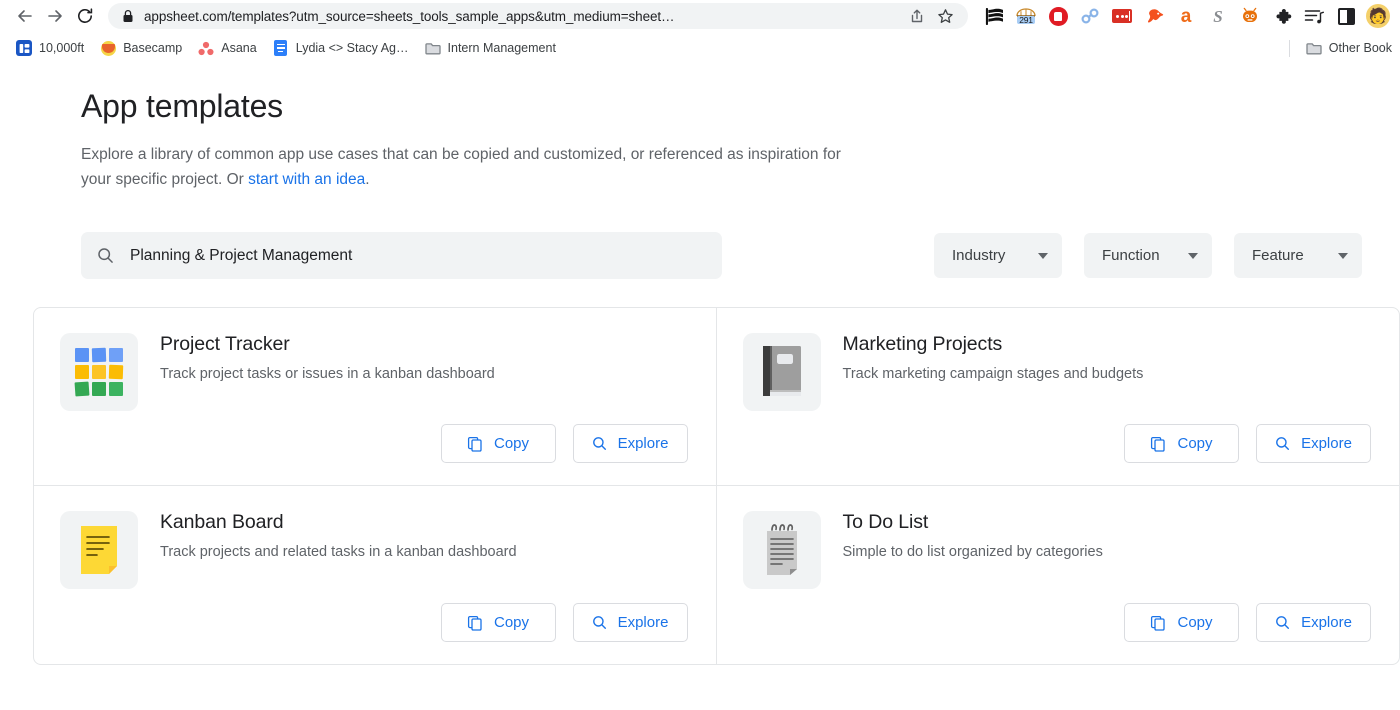 The image size is (1400, 710). Describe the element at coordinates (241, 255) in the screenshot. I see `search-input-value: Planning & Project Management` at that location.